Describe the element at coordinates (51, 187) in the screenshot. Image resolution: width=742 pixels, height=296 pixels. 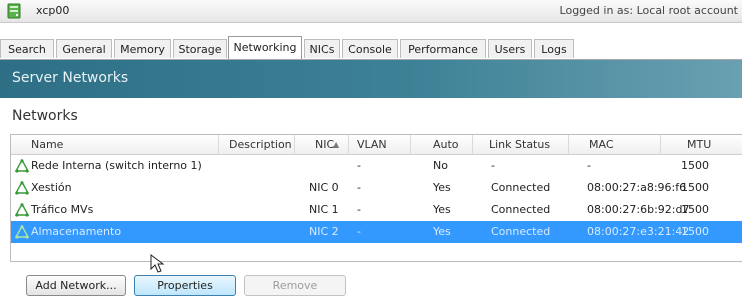
I see `network-name: Xestión` at that location.